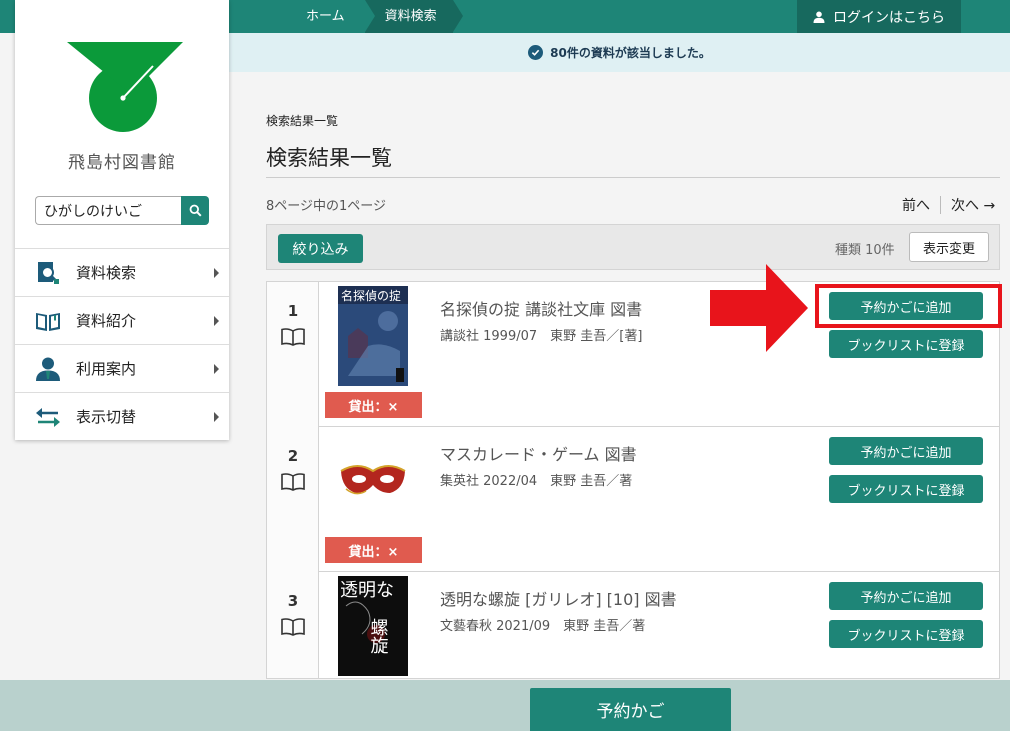 The image size is (1010, 731). Describe the element at coordinates (329, 158) in the screenshot. I see `page-title: 検索結果一覧` at that location.